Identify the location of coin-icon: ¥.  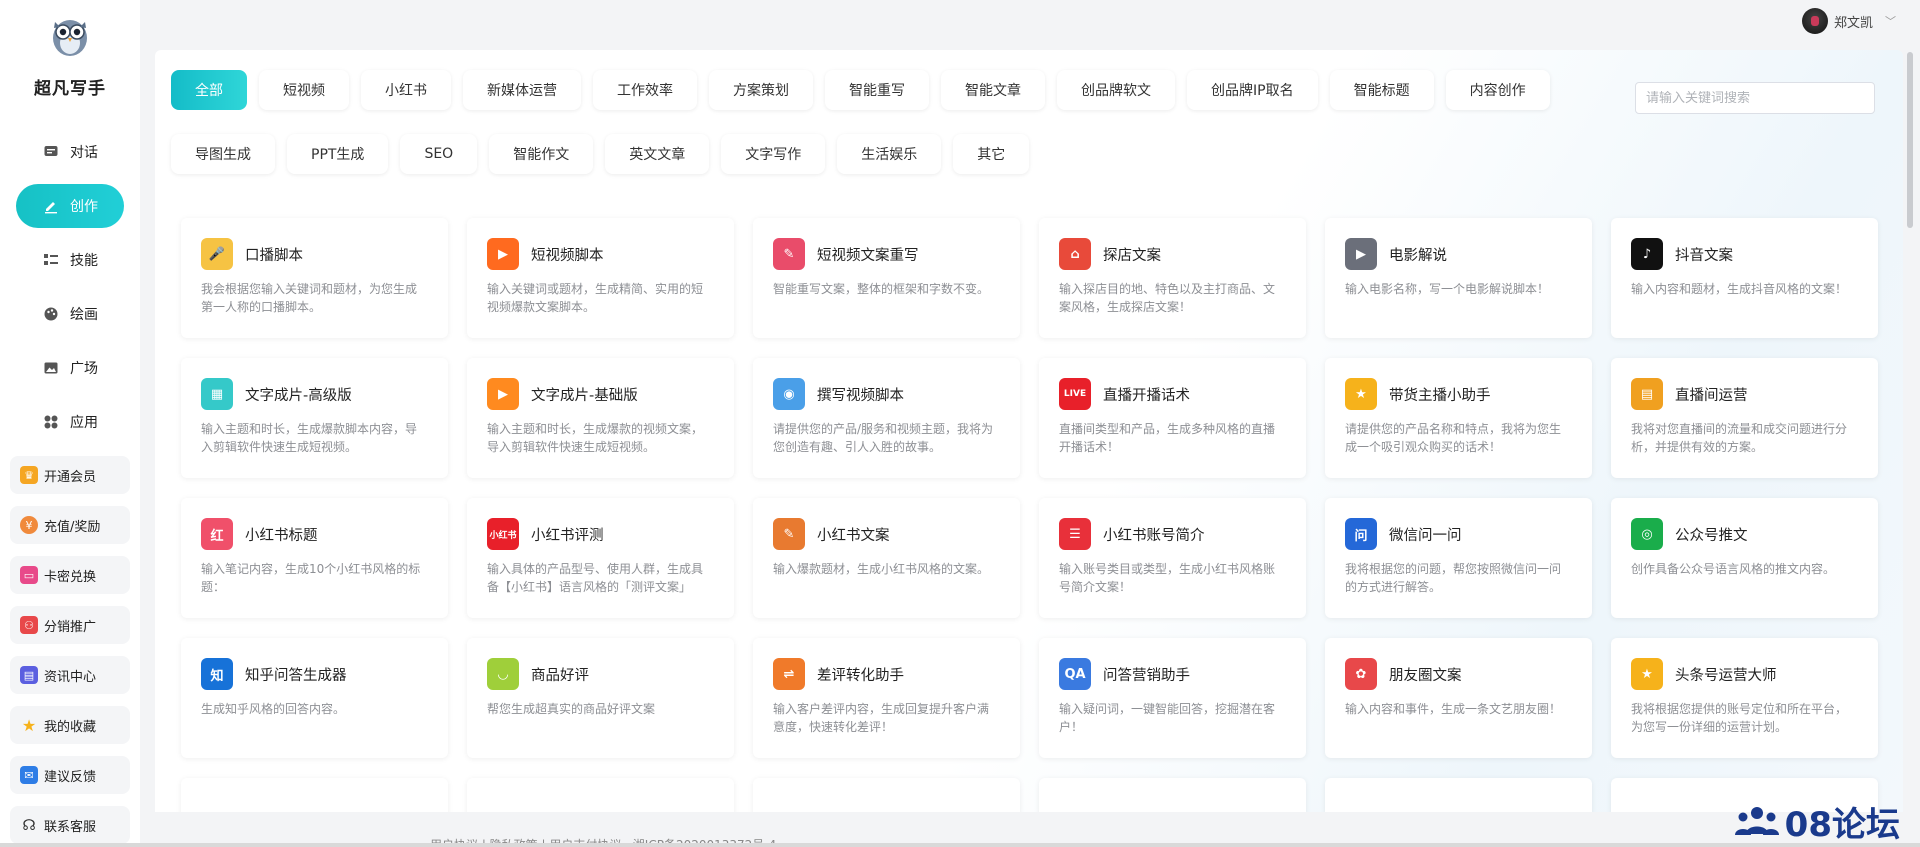
(29, 525).